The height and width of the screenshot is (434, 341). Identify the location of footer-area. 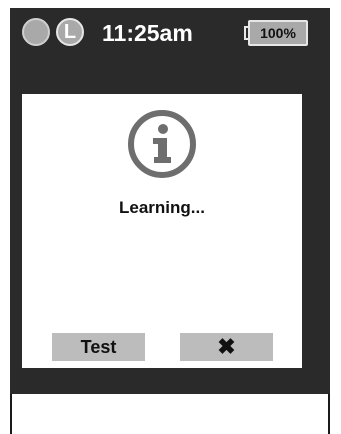
(170, 414).